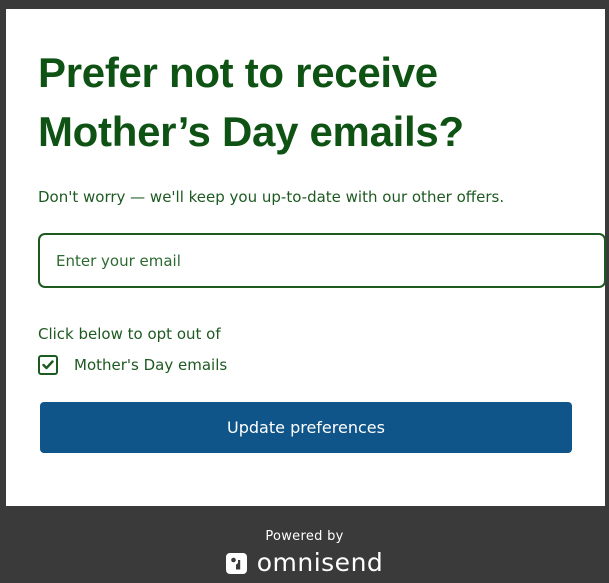 This screenshot has height=583, width=609. What do you see at coordinates (236, 563) in the screenshot?
I see `omnisend-logo-icon` at bounding box center [236, 563].